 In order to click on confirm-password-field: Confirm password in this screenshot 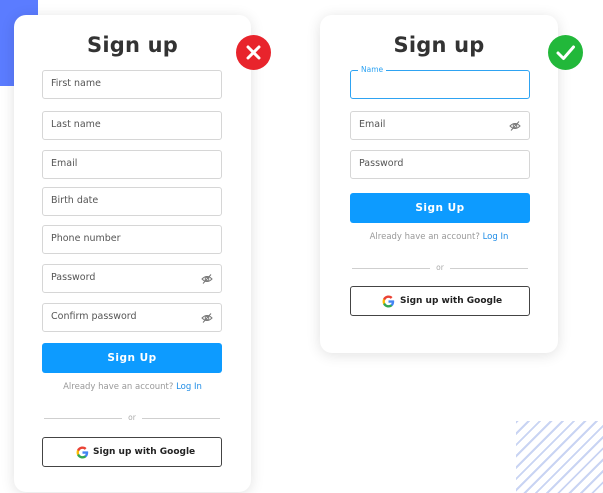, I will do `click(132, 317)`.